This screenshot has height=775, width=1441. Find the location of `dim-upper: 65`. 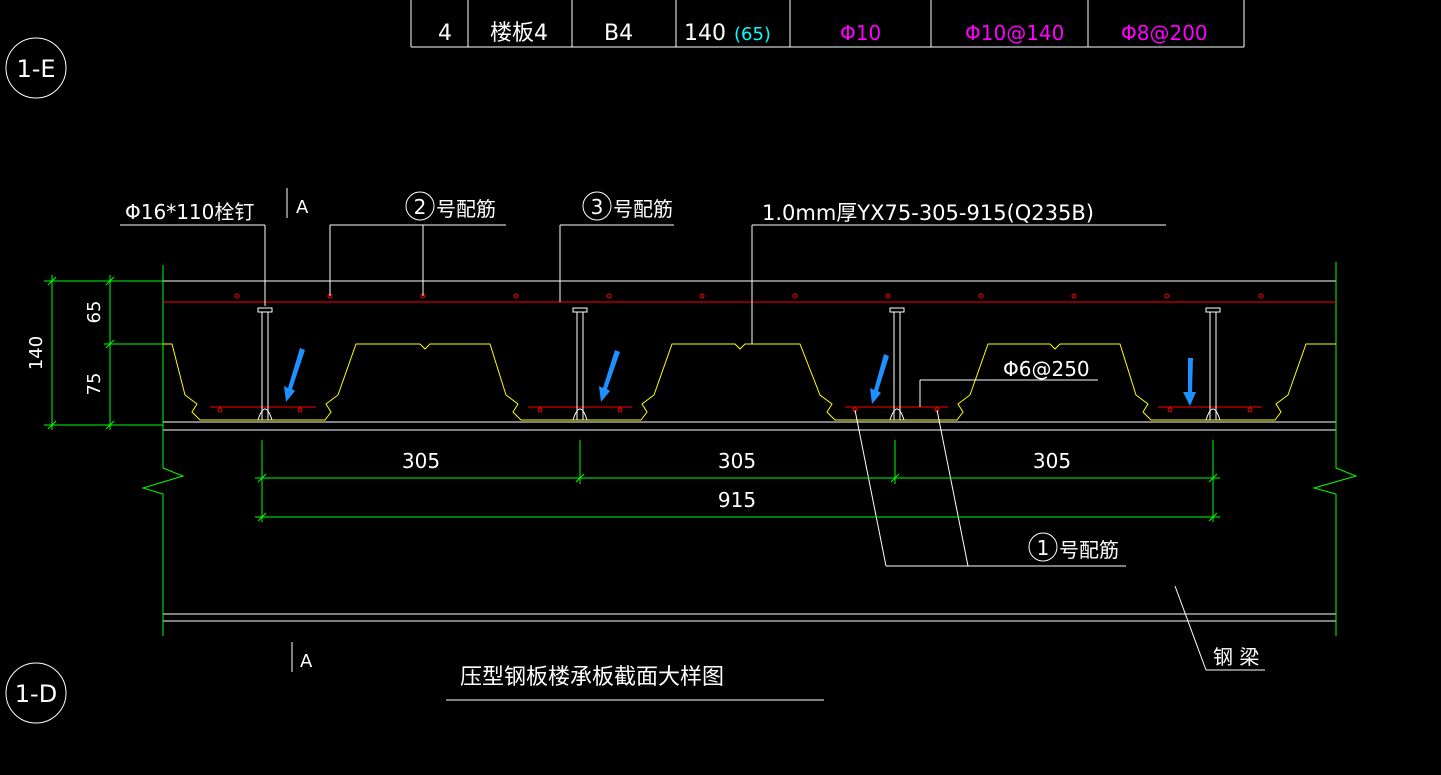

dim-upper: 65 is located at coordinates (94, 312).